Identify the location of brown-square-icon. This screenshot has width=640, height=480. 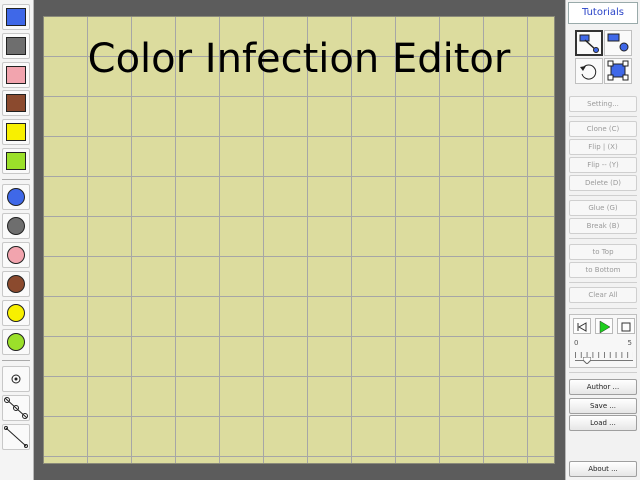
(16, 103).